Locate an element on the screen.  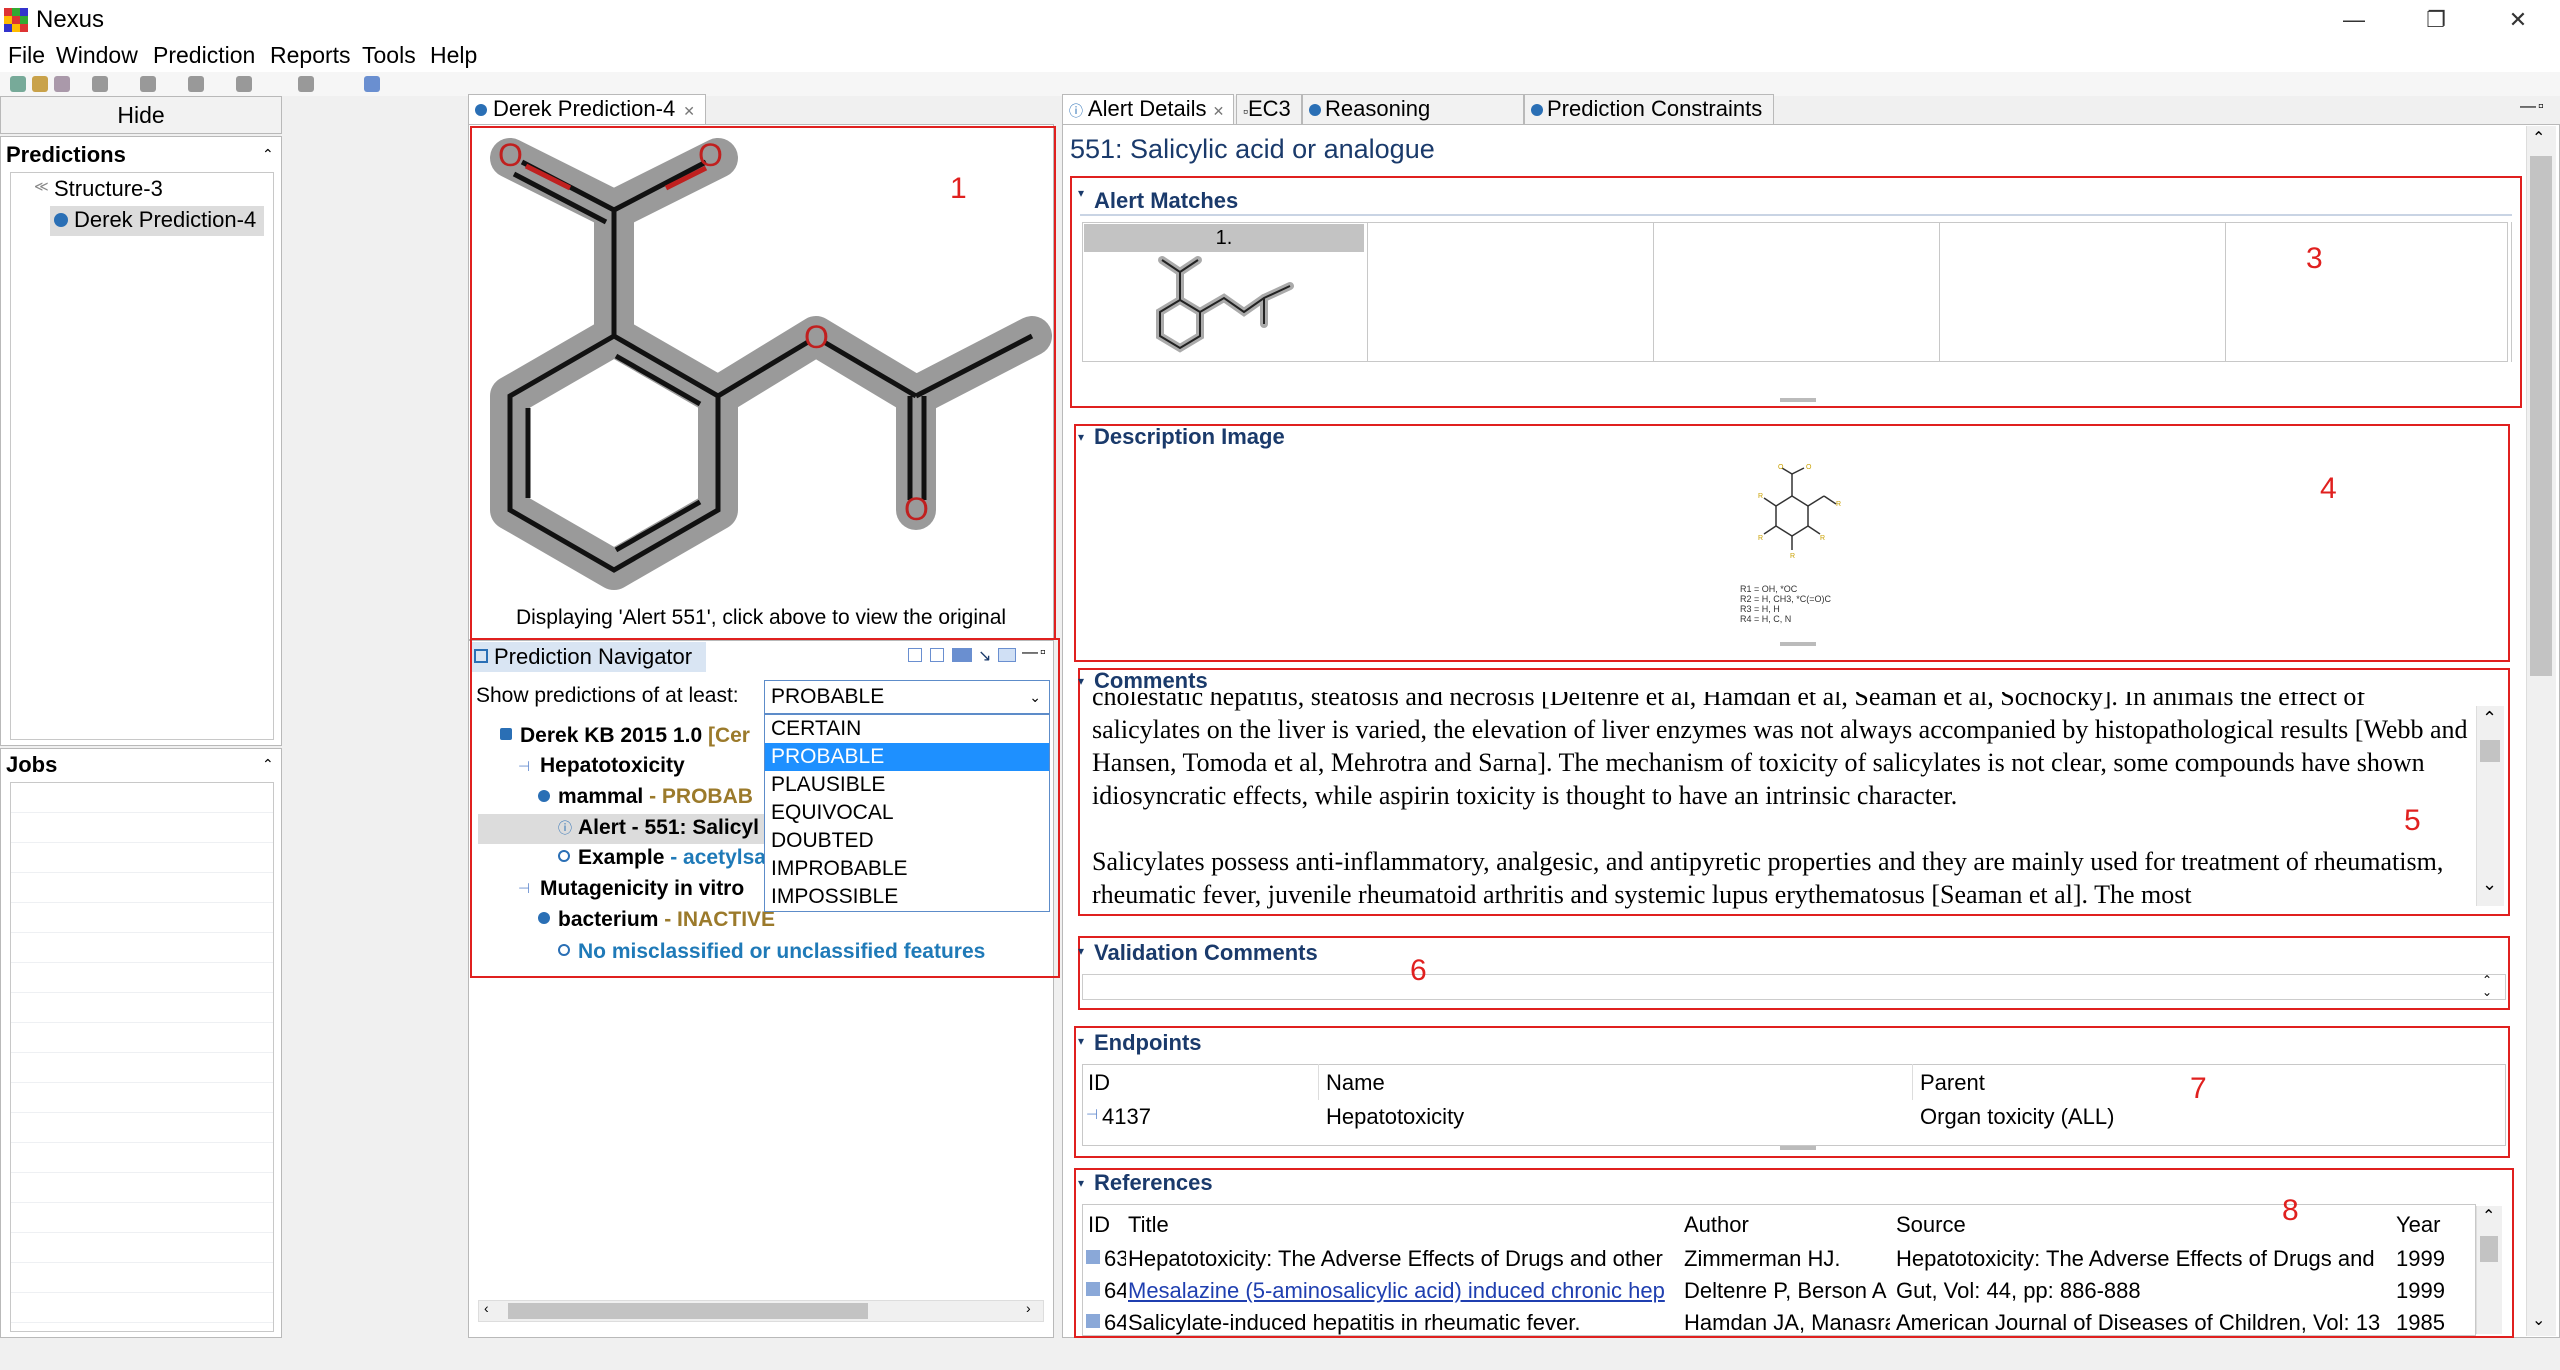
reference-author: Hamdan JA, Manasra is located at coordinates (1787, 1323).